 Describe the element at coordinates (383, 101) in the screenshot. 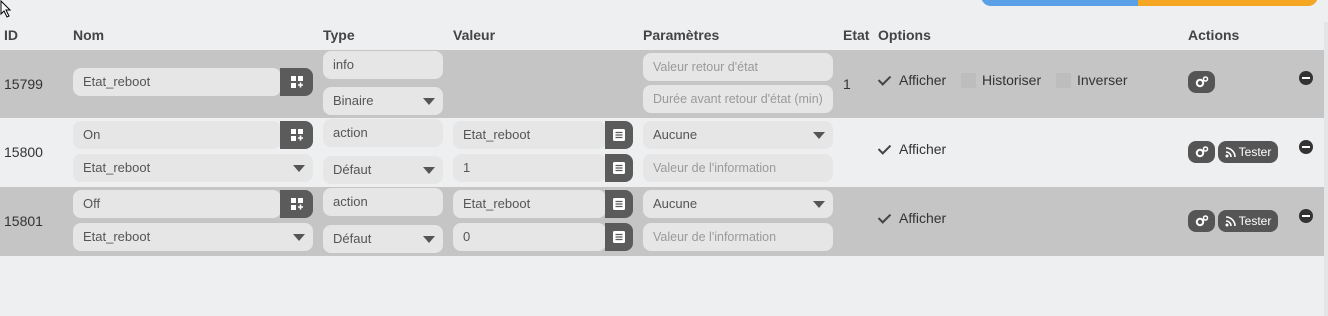

I see `subtype-select: Binaire` at that location.